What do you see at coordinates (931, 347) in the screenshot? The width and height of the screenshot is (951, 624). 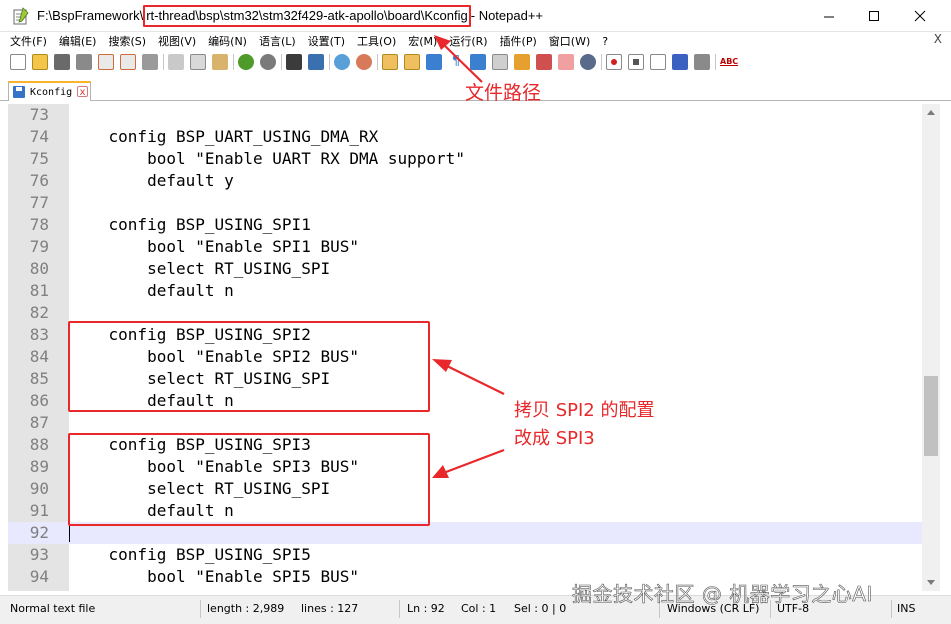 I see `vertical-scrollbar` at bounding box center [931, 347].